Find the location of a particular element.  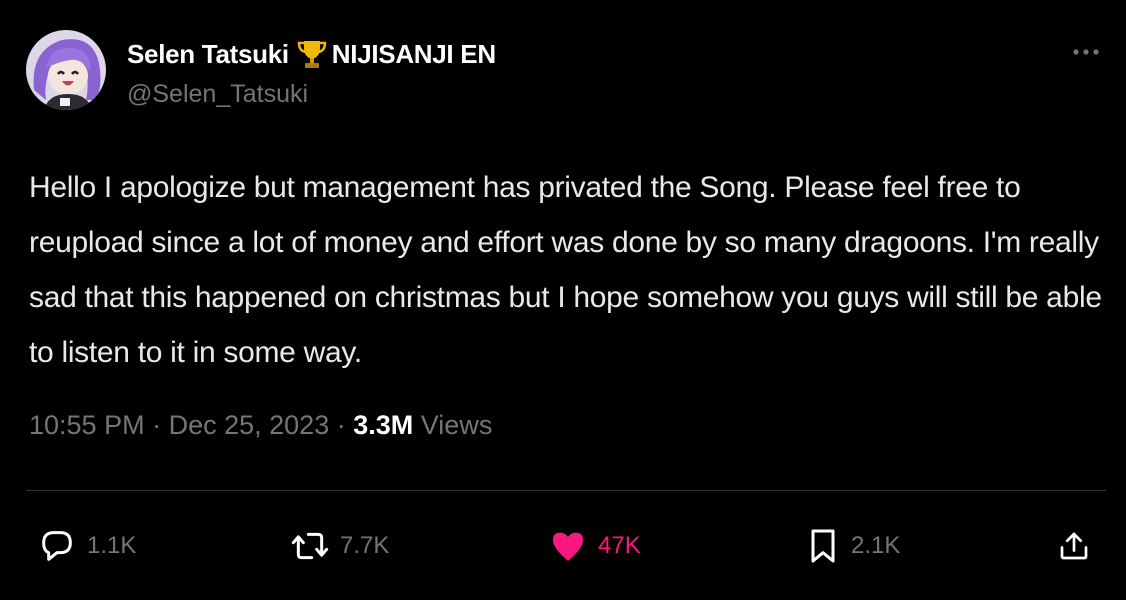

author-name-row: Selen Tatsuki NIJISANJI EN is located at coordinates (311, 54).